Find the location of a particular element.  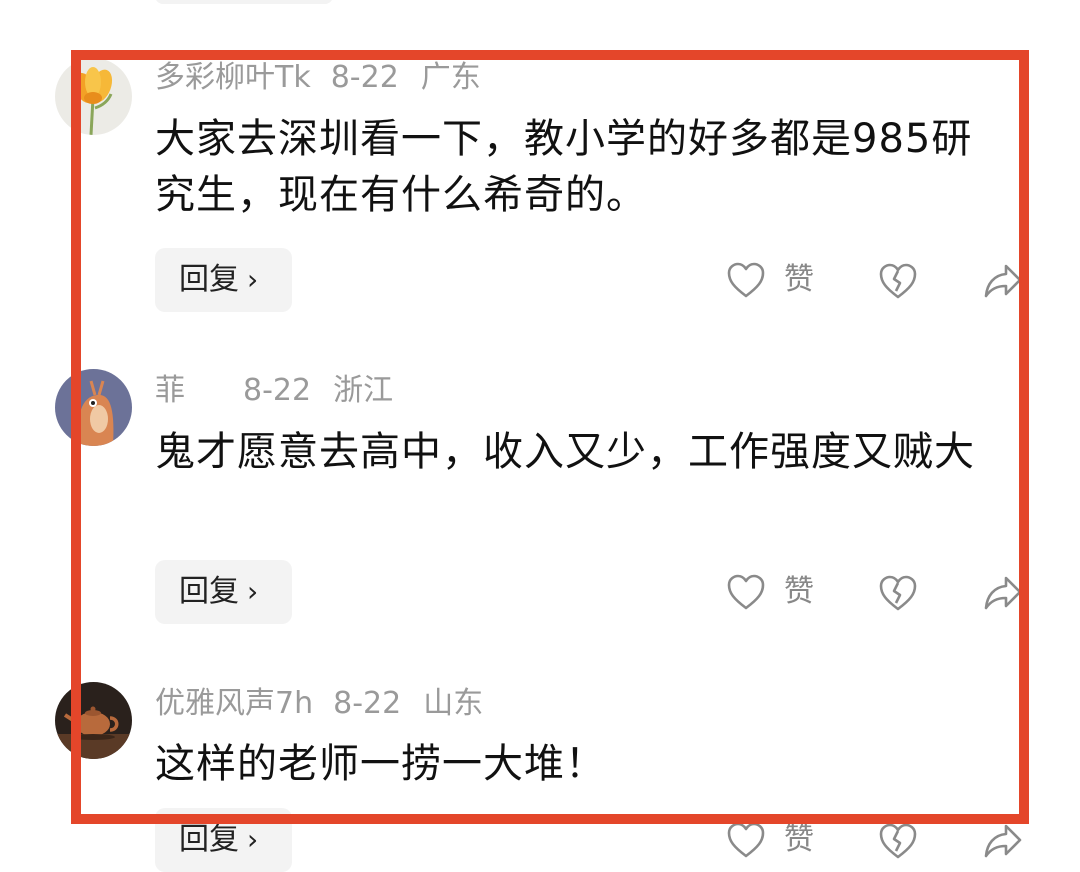

comment-text: 大家去深圳看一下，教小学的好多都是985研究生，现在有什么希奇的。 is located at coordinates (564, 167).